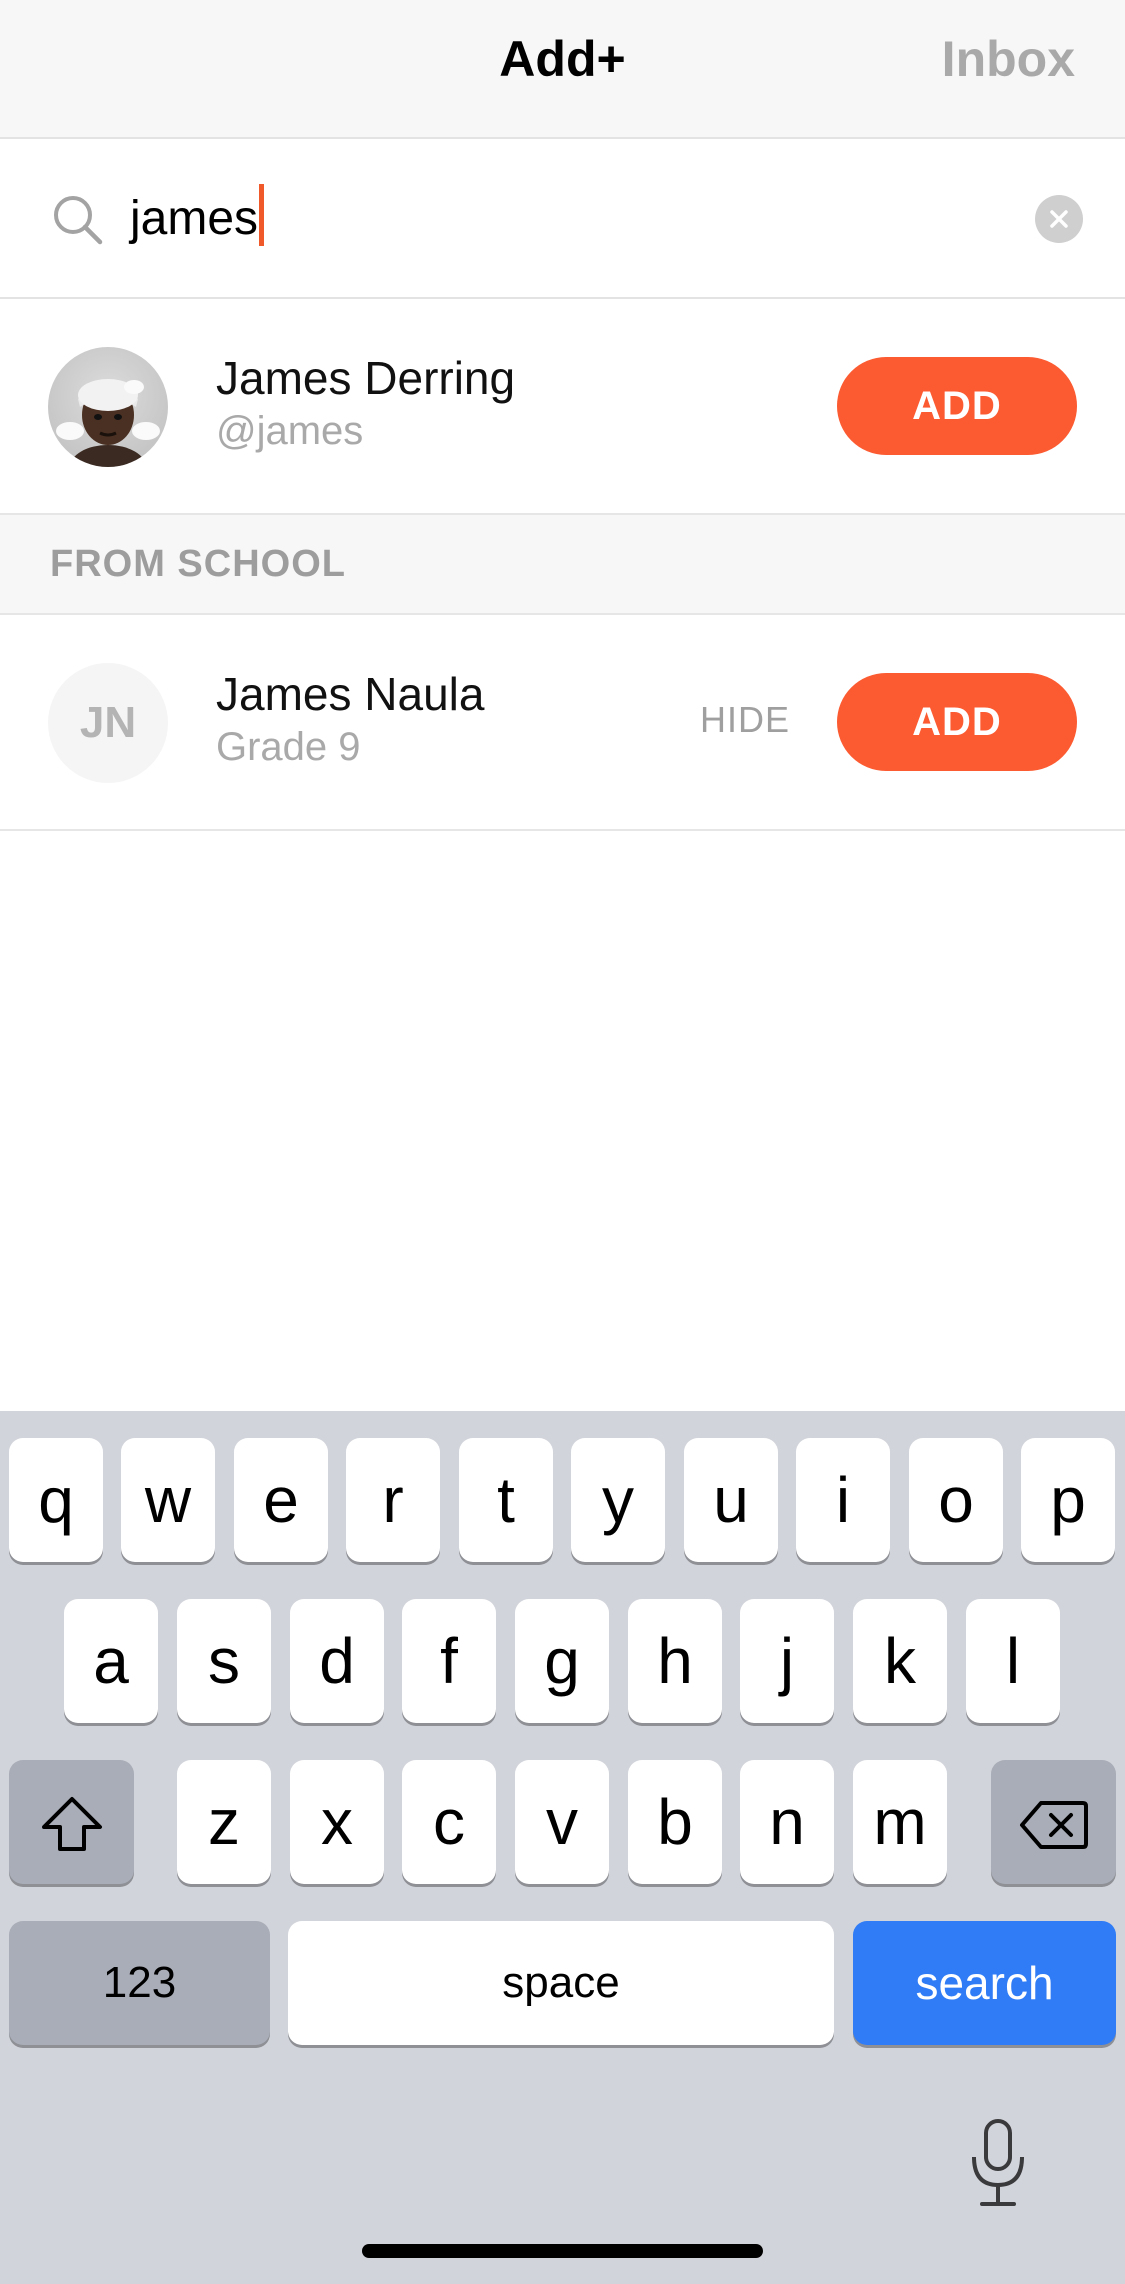 The image size is (1125, 2284). What do you see at coordinates (224, 1822) in the screenshot?
I see `key-z: z` at bounding box center [224, 1822].